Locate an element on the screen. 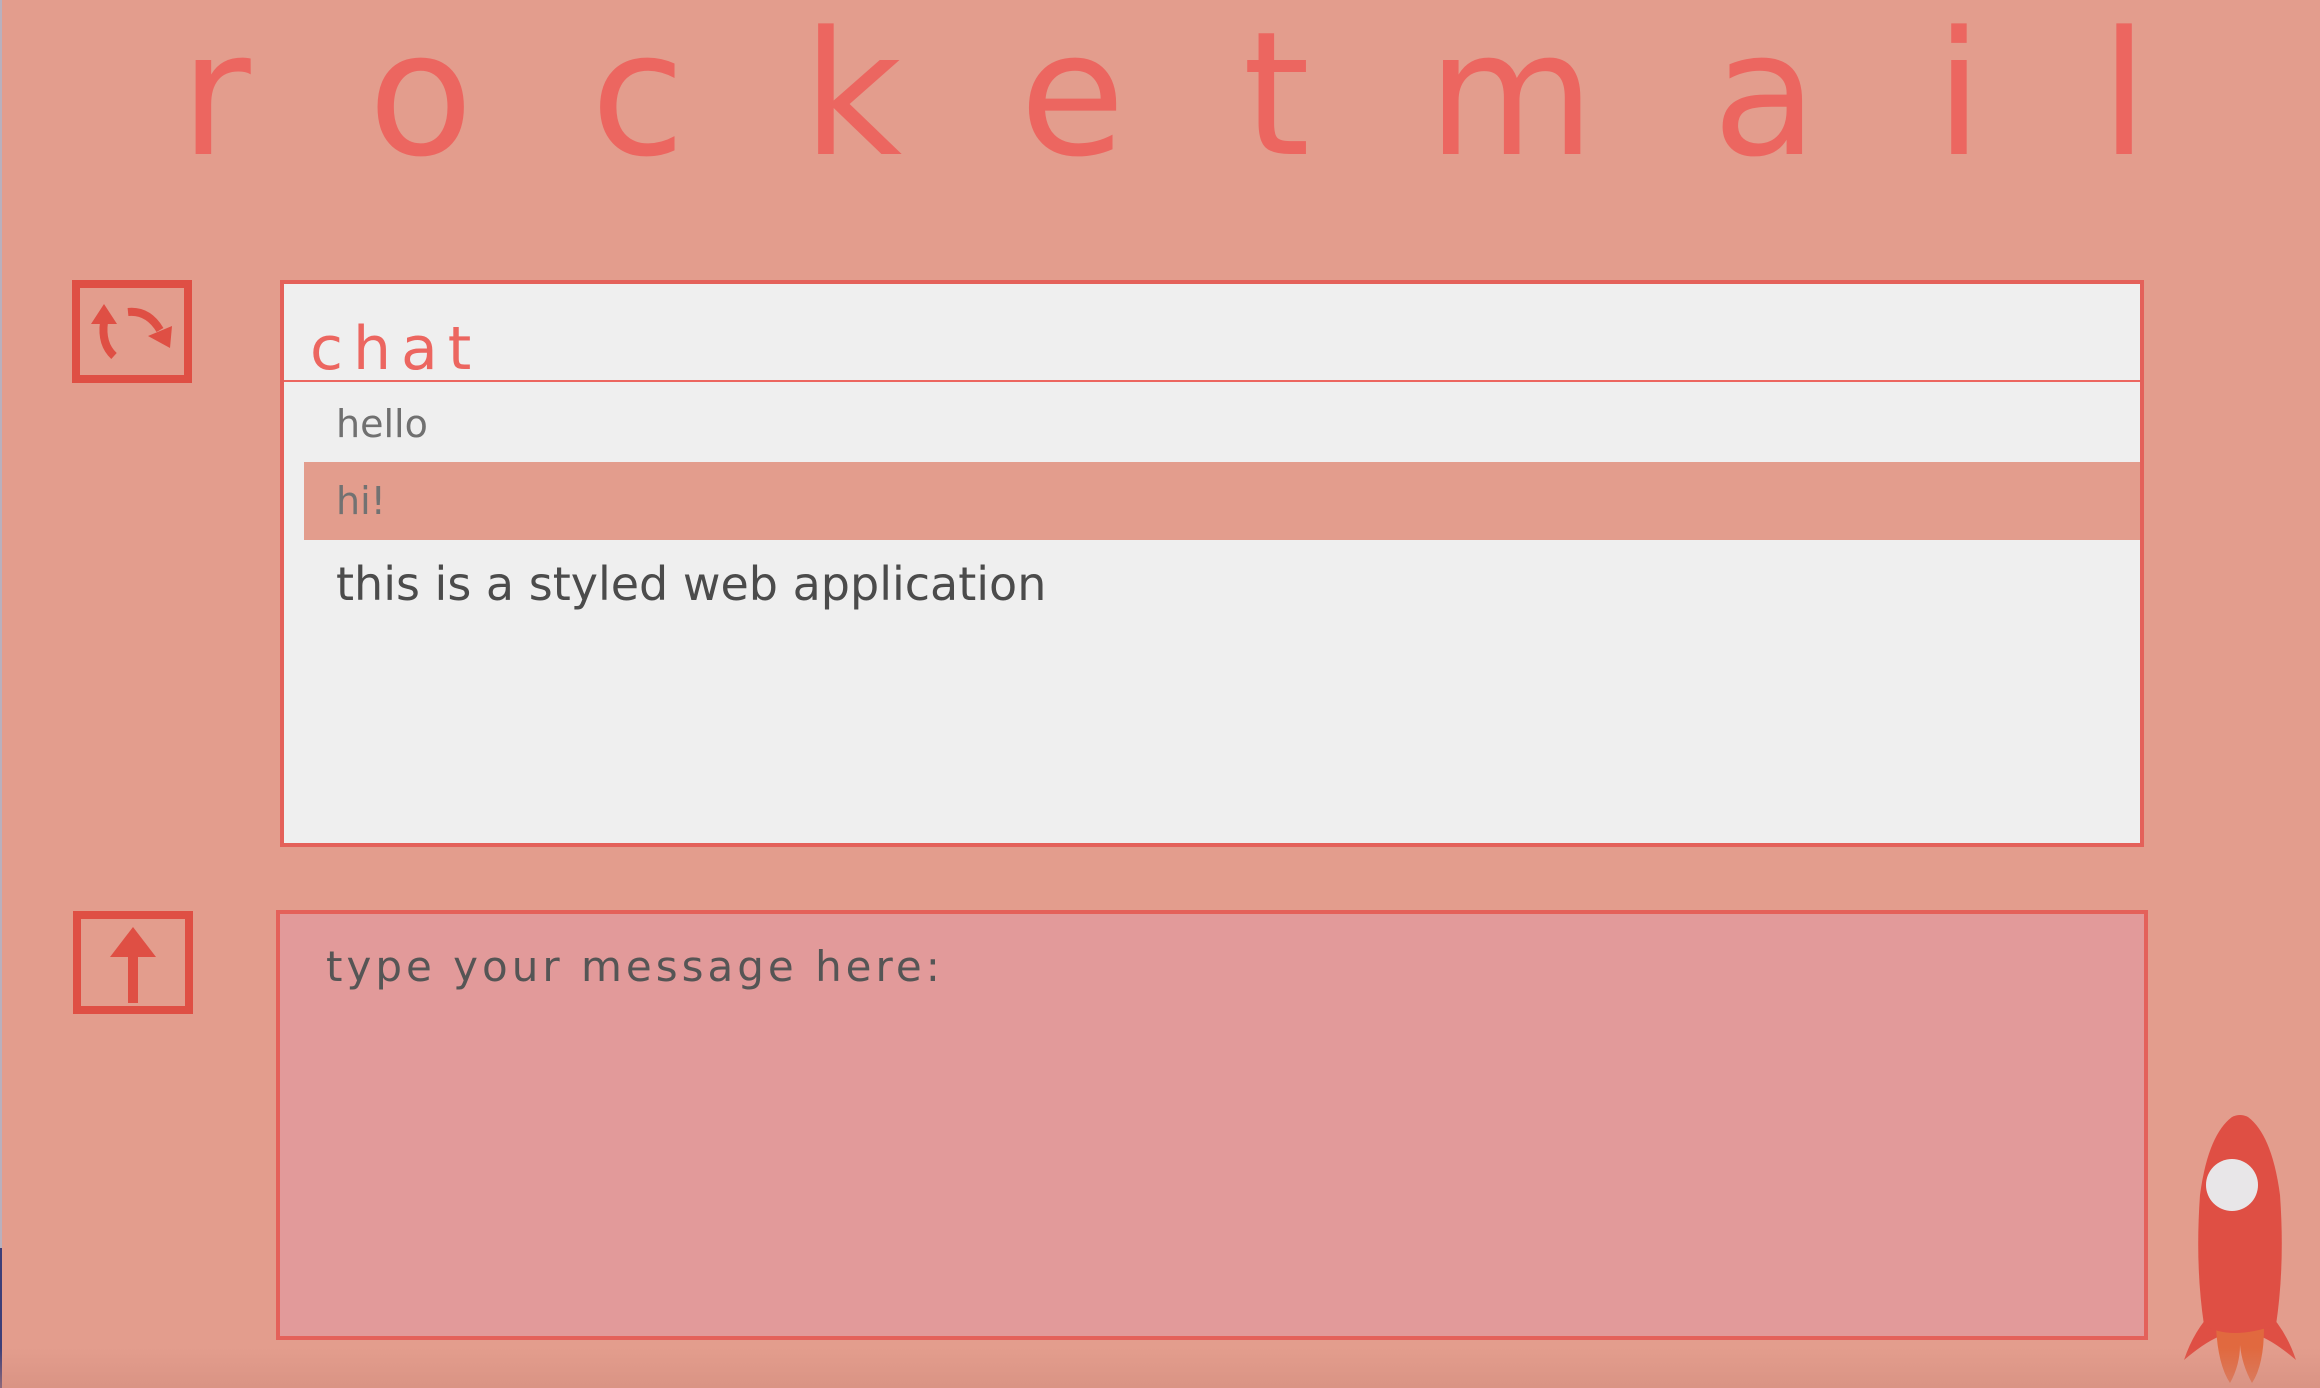 The width and height of the screenshot is (2320, 1388). message-item-highlighted: hi! is located at coordinates (1222, 501).